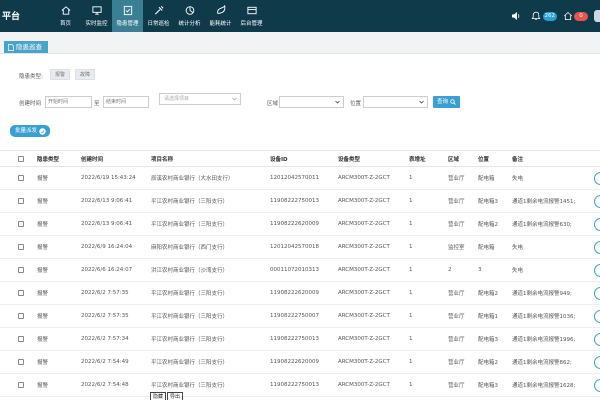 The width and height of the screenshot is (600, 400). What do you see at coordinates (65, 16) in the screenshot?
I see `nav-item-home: 首页` at bounding box center [65, 16].